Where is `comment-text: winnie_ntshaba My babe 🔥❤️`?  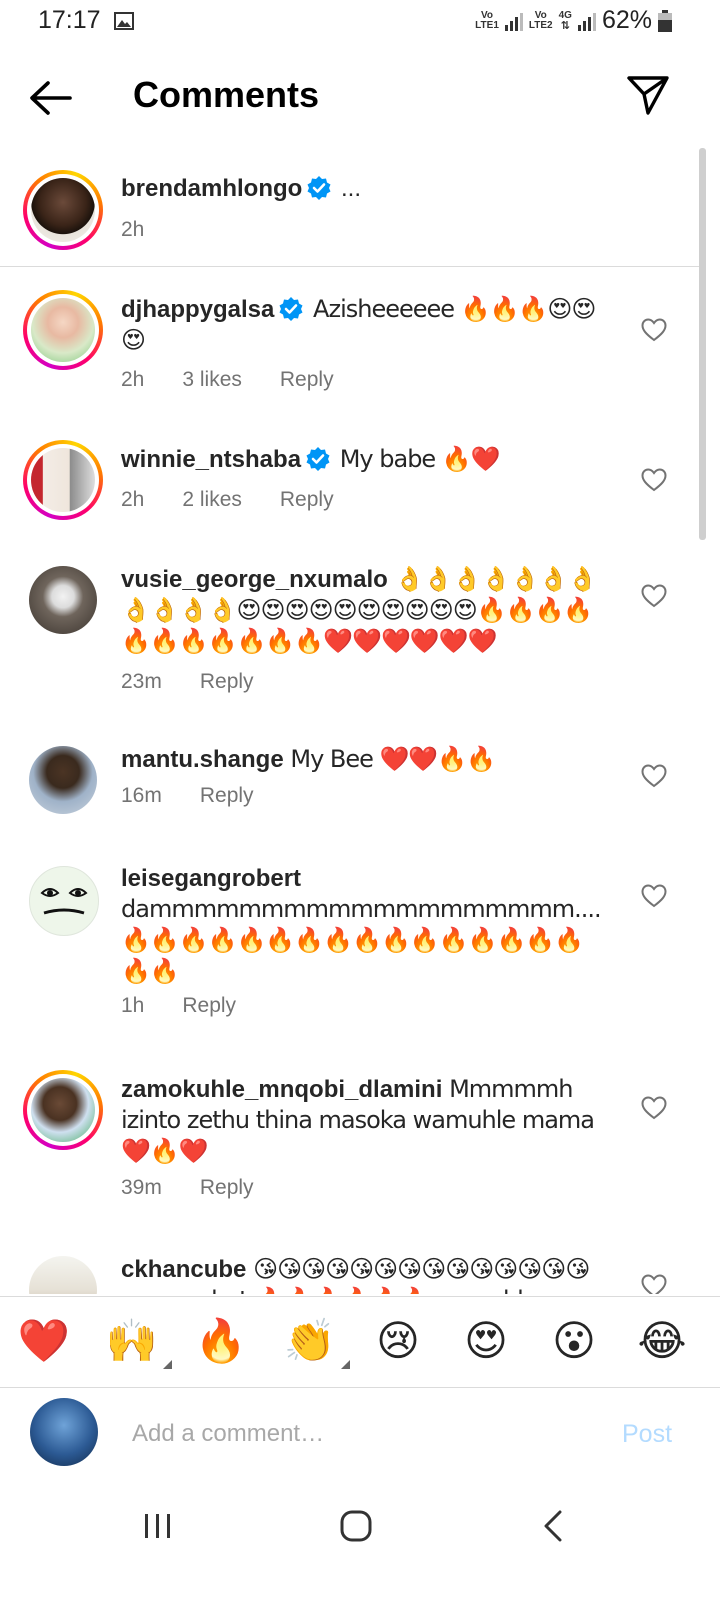
comment-text: winnie_ntshaba My babe 🔥❤️ is located at coordinates (366, 459).